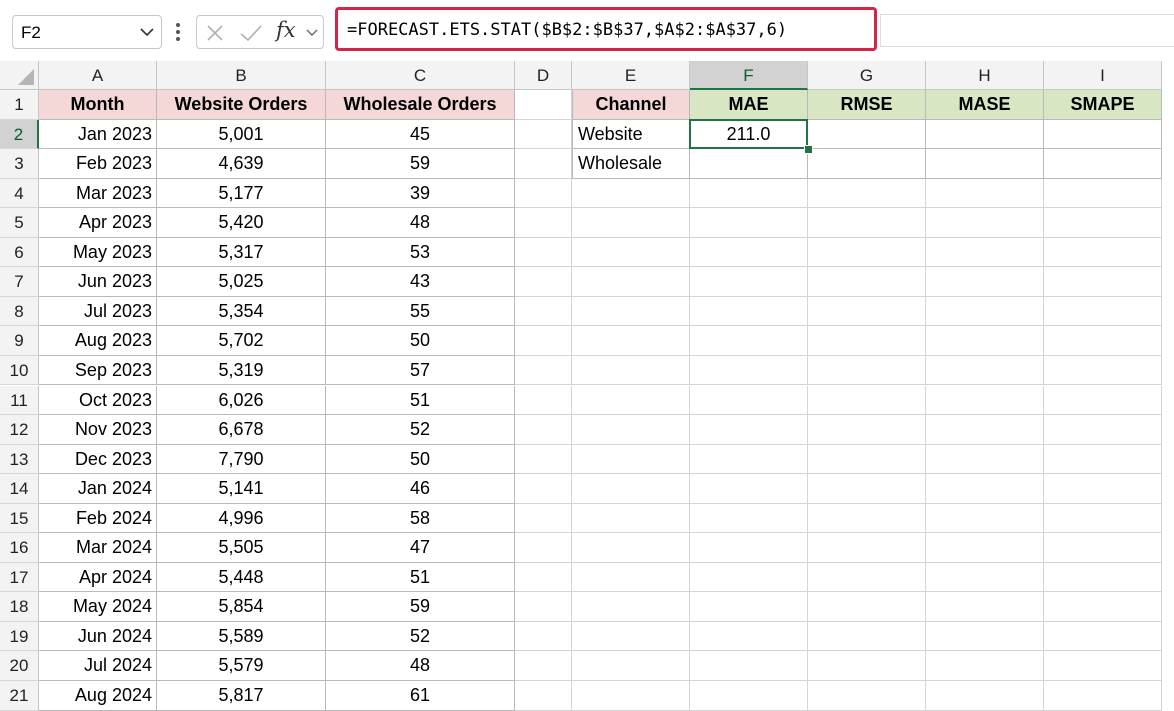 This screenshot has width=1174, height=711. I want to click on select-all-corner, so click(19, 75).